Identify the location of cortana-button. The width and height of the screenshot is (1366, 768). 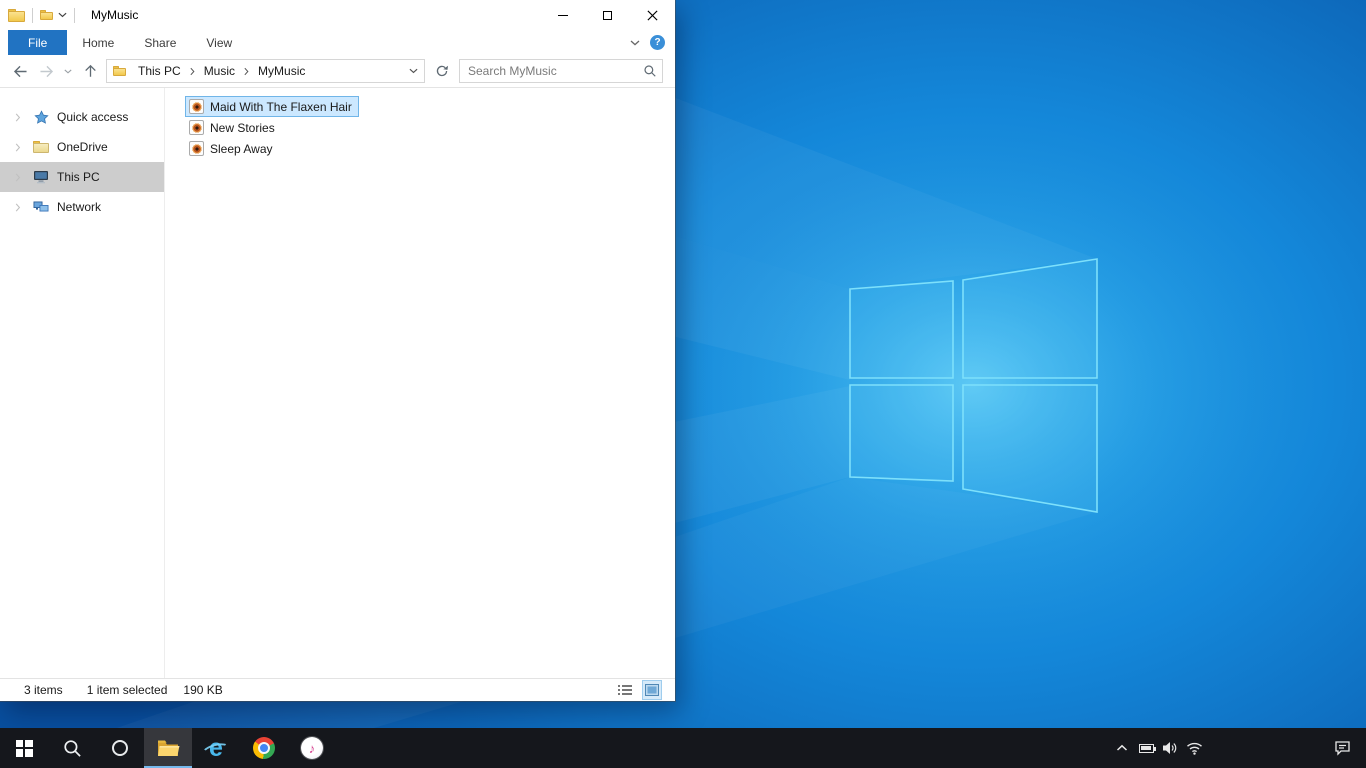
(120, 748).